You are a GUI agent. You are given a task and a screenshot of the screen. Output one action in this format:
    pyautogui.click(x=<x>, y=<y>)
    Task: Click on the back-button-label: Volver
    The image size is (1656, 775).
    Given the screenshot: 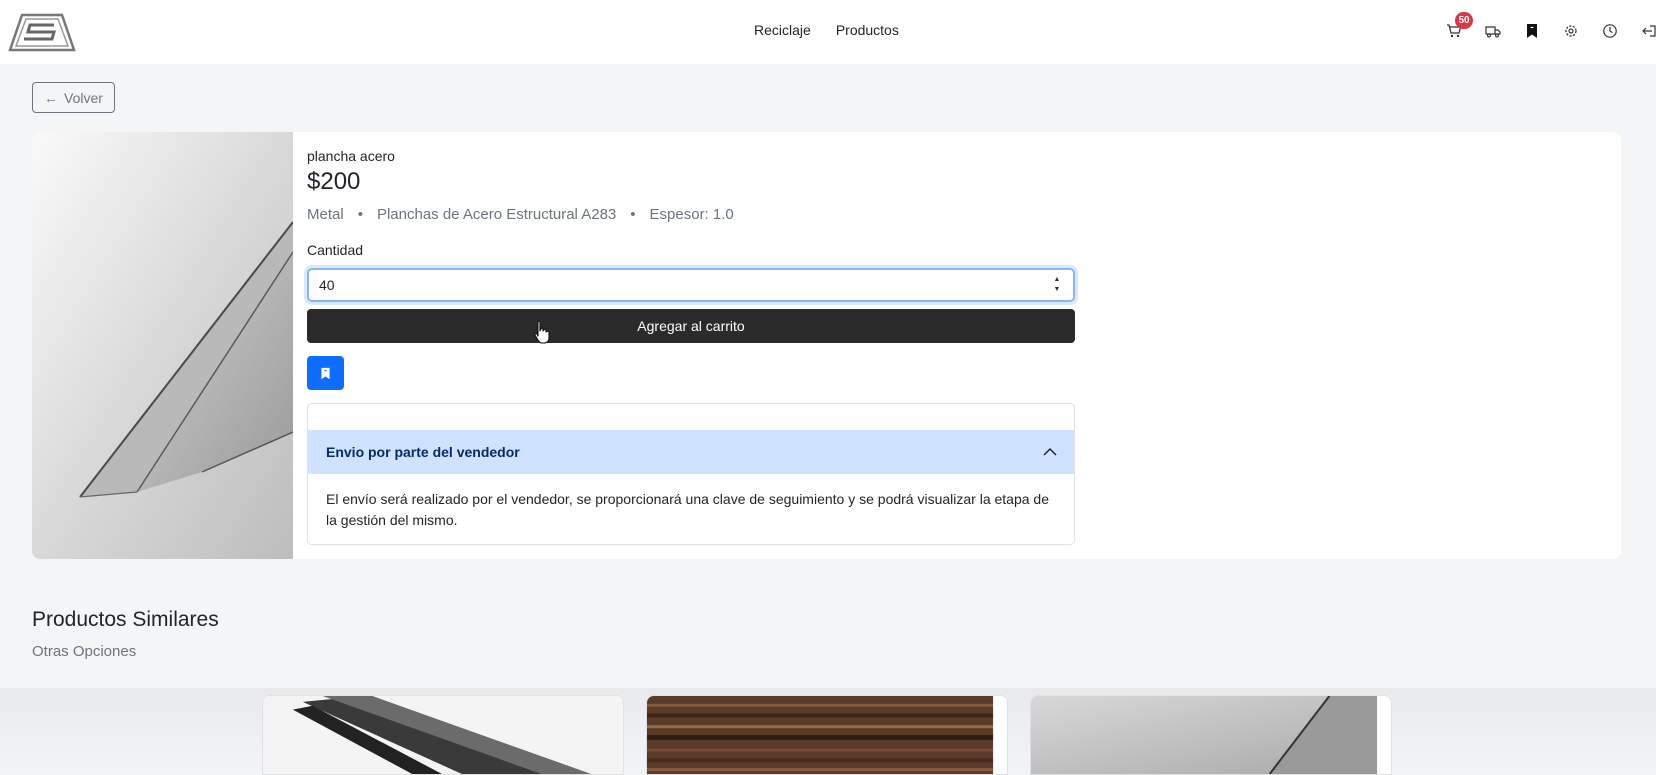 What is the action you would take?
    pyautogui.click(x=83, y=97)
    